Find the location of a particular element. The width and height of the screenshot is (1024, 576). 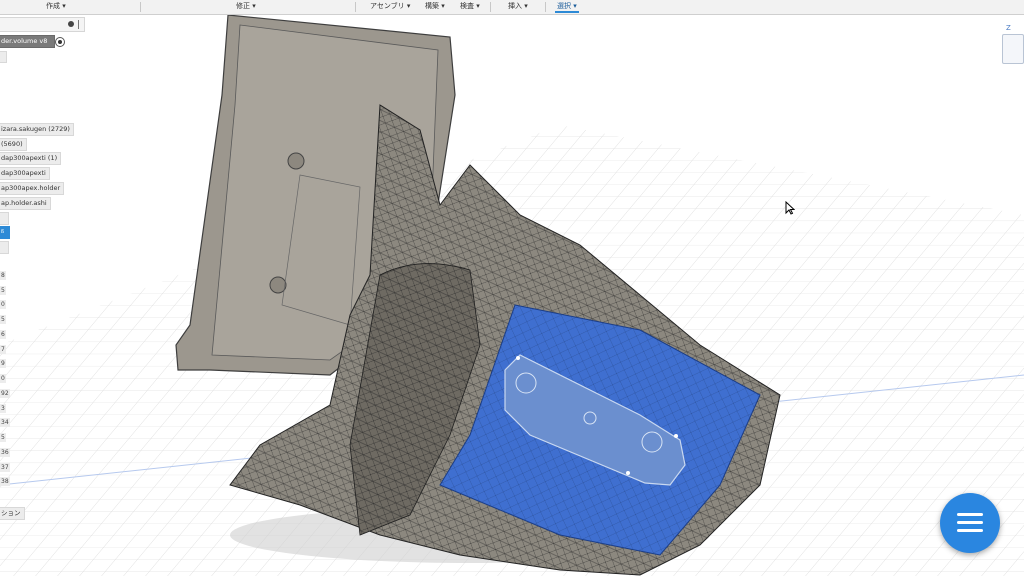

menu-create: 作成 ▾ is located at coordinates (56, 6).